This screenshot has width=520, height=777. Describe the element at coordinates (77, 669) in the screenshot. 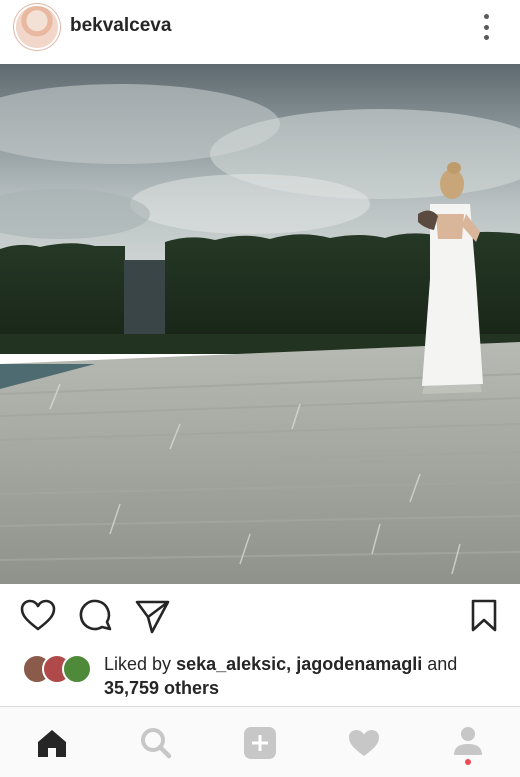

I see `liker-avatar` at that location.